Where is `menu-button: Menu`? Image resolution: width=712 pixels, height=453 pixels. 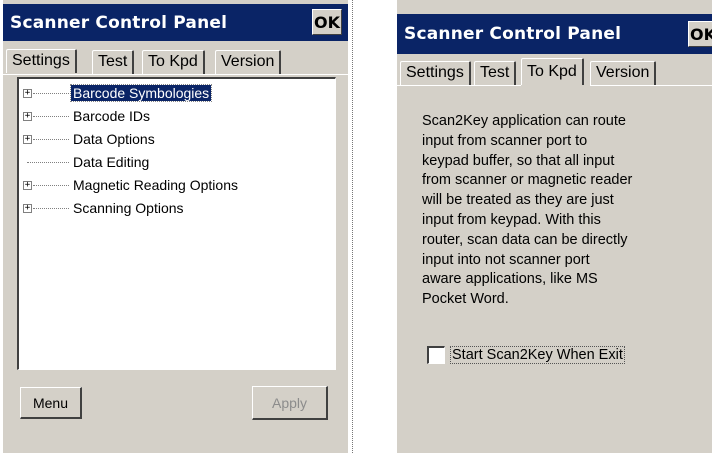 menu-button: Menu is located at coordinates (51, 403).